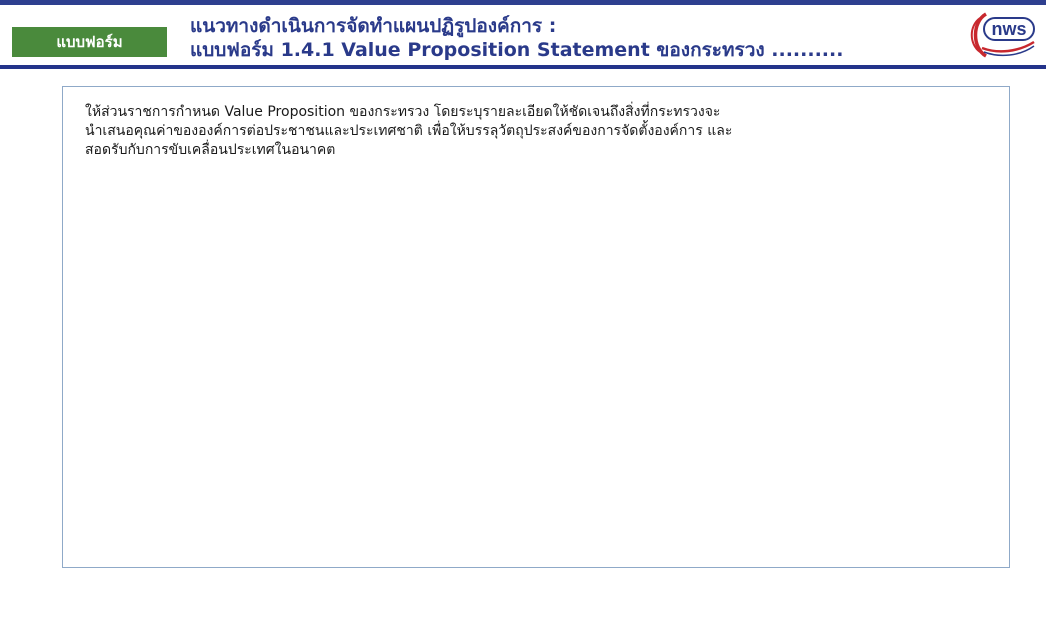 The image size is (1046, 626). What do you see at coordinates (516, 38) in the screenshot?
I see `page-title: แนวทางดำเนินการจัดทำแผนปฏิรูปองค์การ` at bounding box center [516, 38].